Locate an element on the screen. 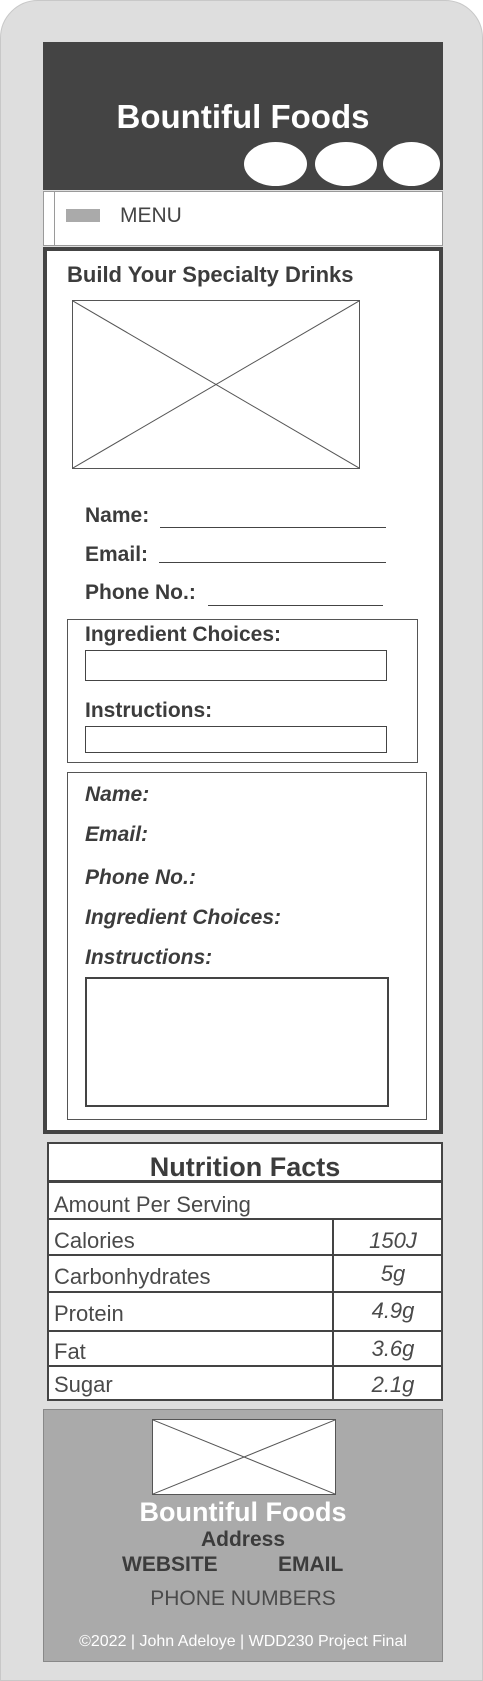  brand-title: Bountiful Foods is located at coordinates (243, 116).